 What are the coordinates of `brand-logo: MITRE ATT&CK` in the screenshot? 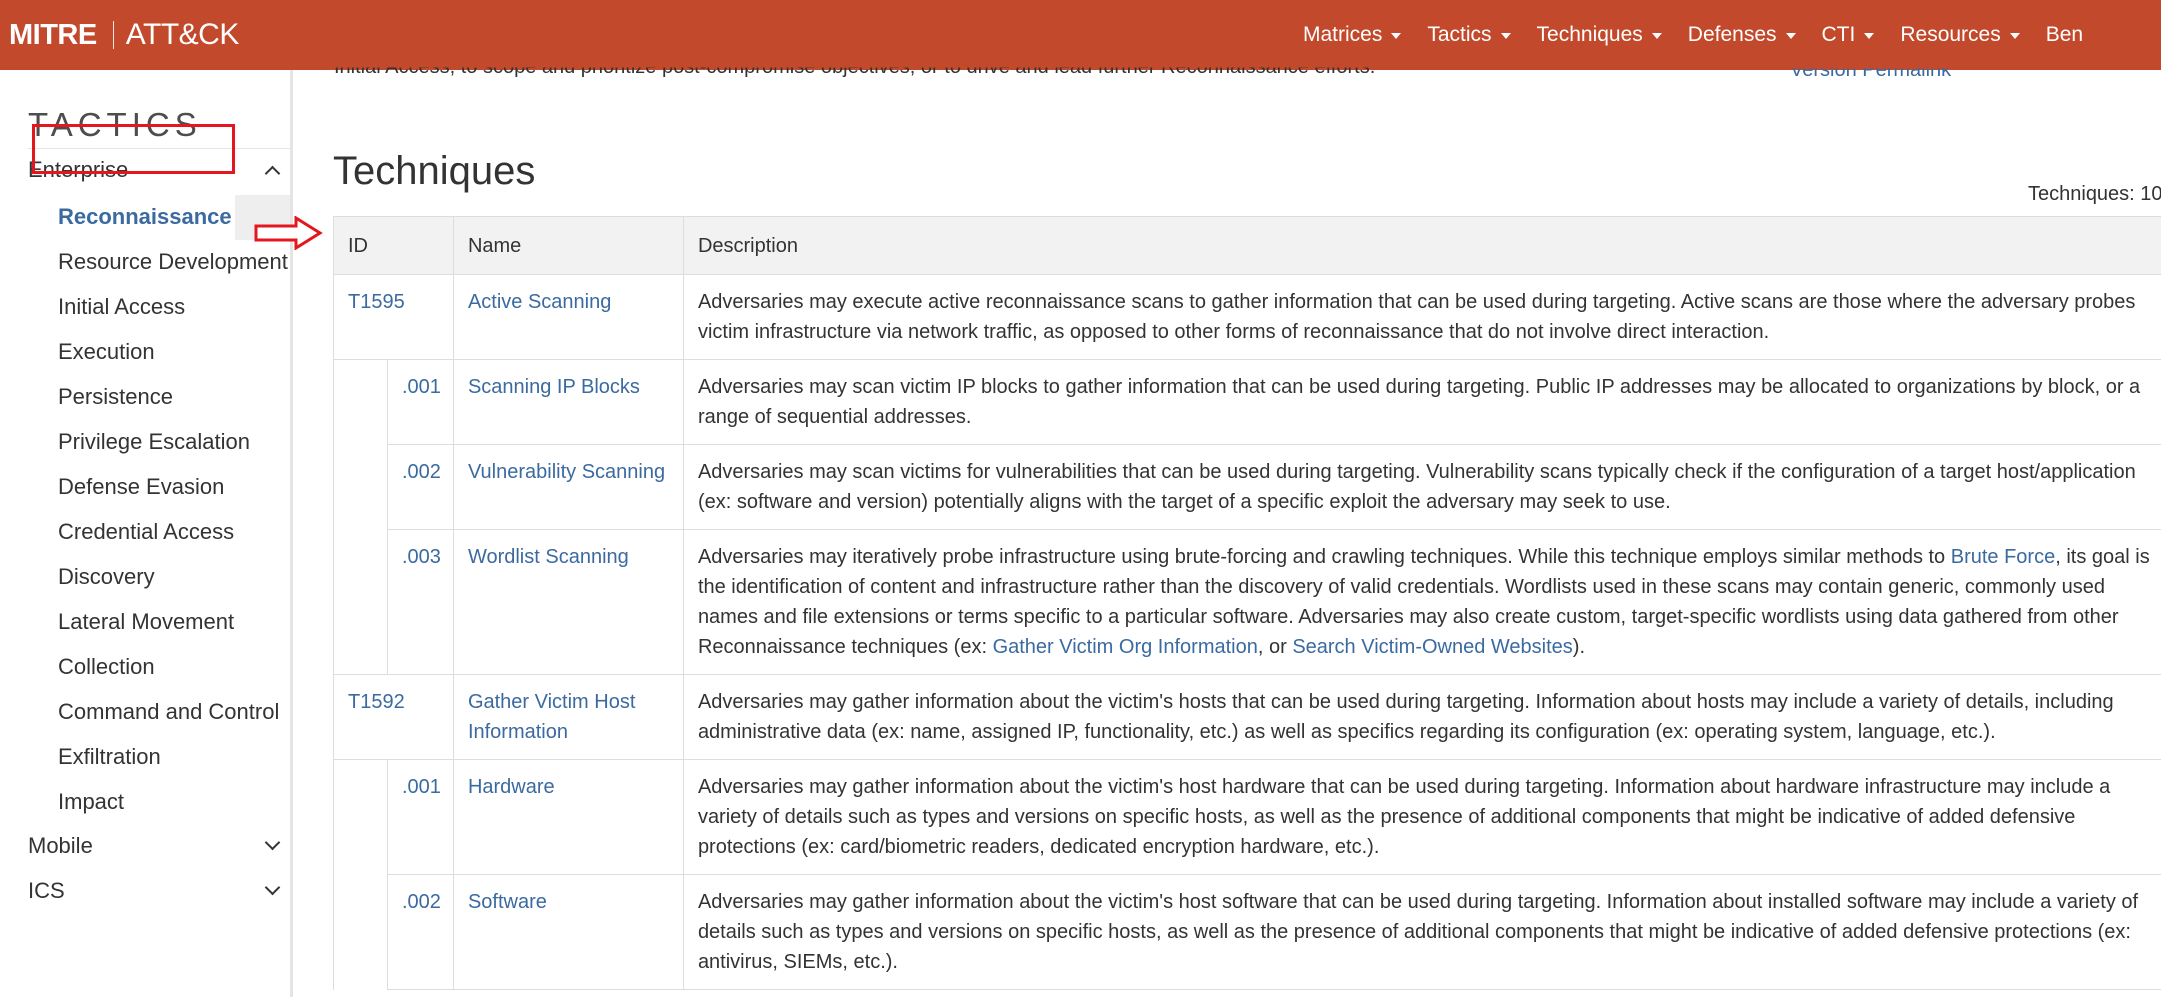 It's located at (124, 35).